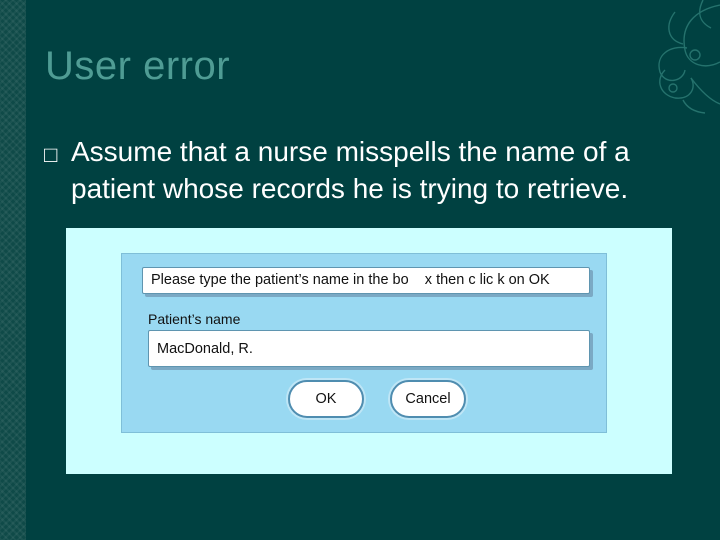  What do you see at coordinates (13, 270) in the screenshot?
I see `decorative-border-strip` at bounding box center [13, 270].